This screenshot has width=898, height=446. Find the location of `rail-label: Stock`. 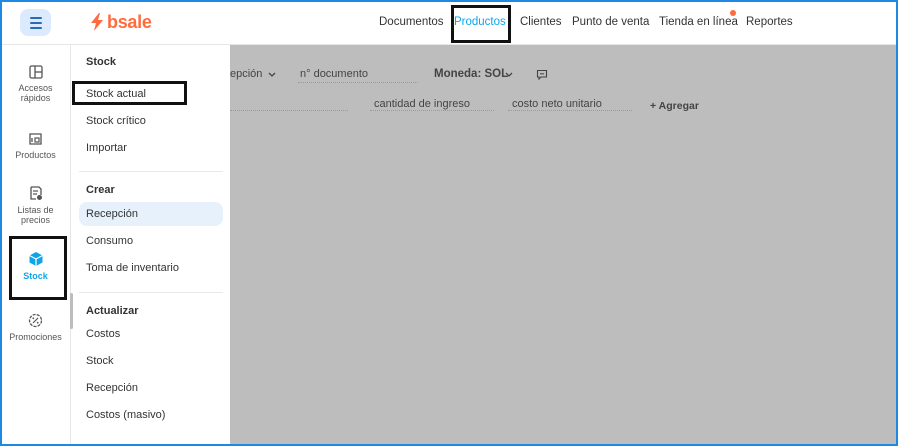

rail-label: Stock is located at coordinates (35, 276).